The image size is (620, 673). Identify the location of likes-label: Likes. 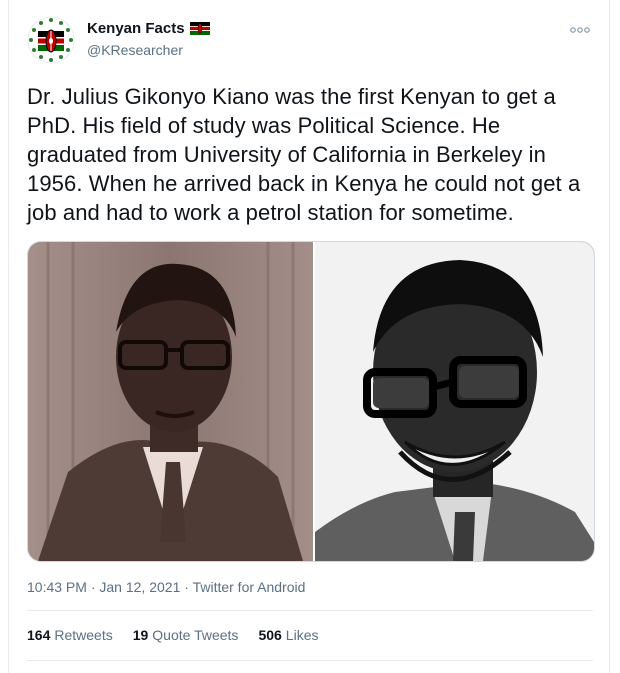
(302, 635).